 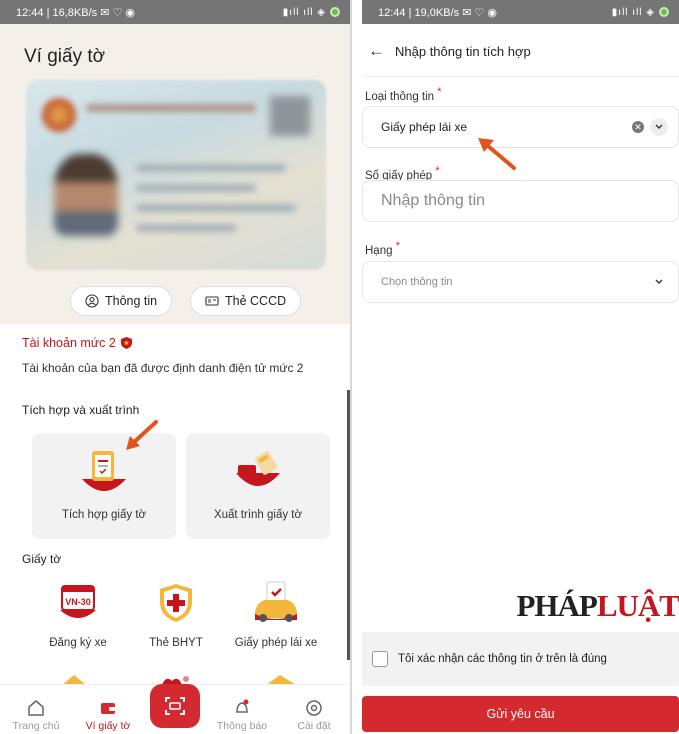 I want to click on class-label: Hạng *, so click(x=382, y=248).